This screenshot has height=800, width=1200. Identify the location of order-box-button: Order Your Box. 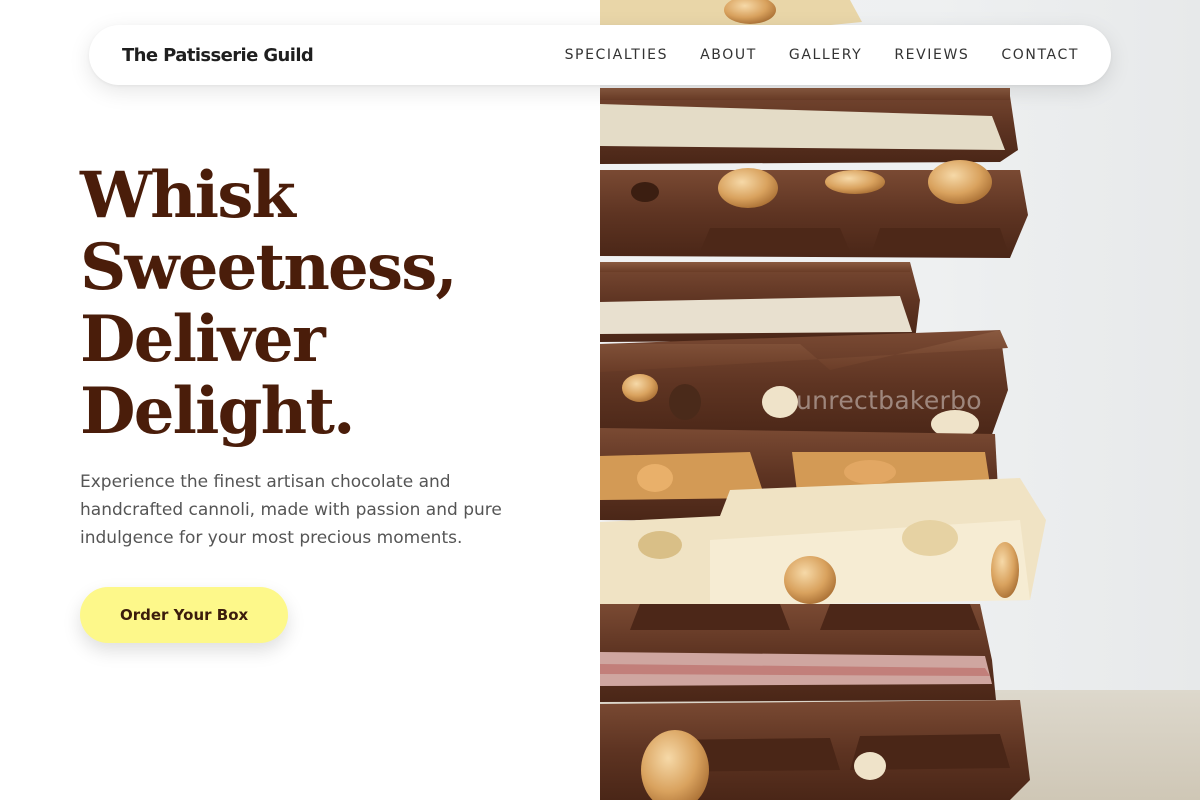
(184, 615).